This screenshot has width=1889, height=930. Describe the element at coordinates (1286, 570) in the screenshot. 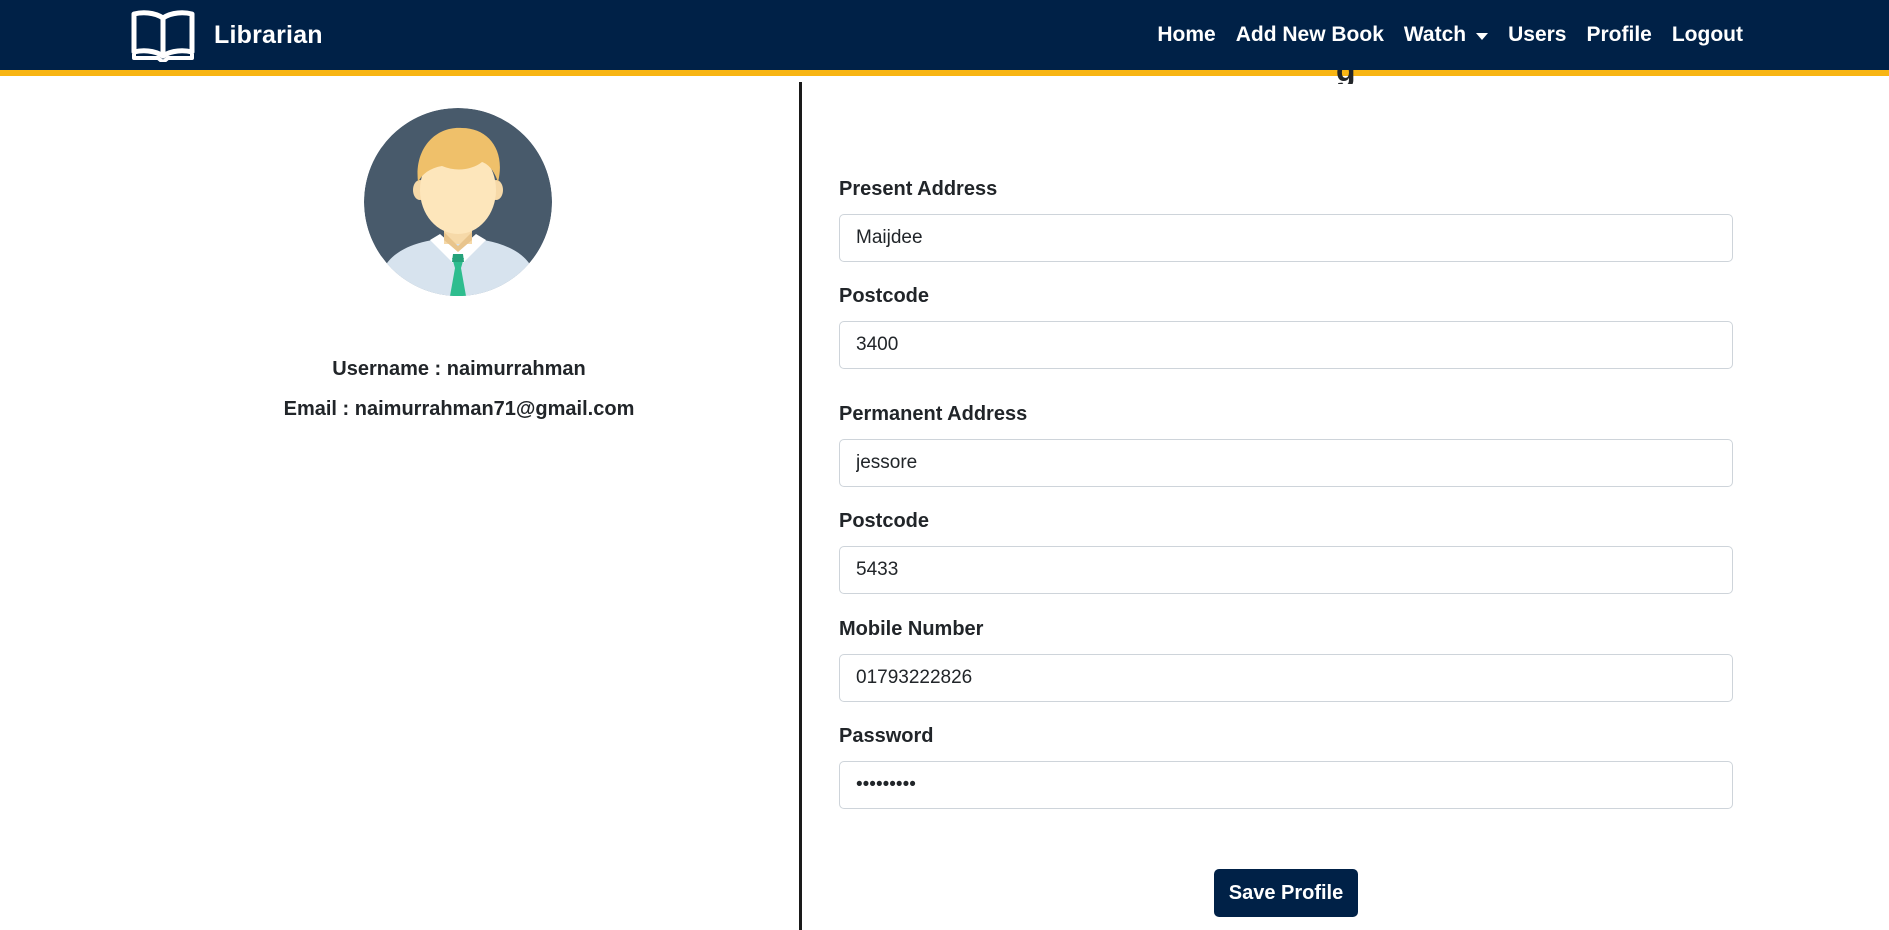

I see `permanent-postcode-input` at that location.